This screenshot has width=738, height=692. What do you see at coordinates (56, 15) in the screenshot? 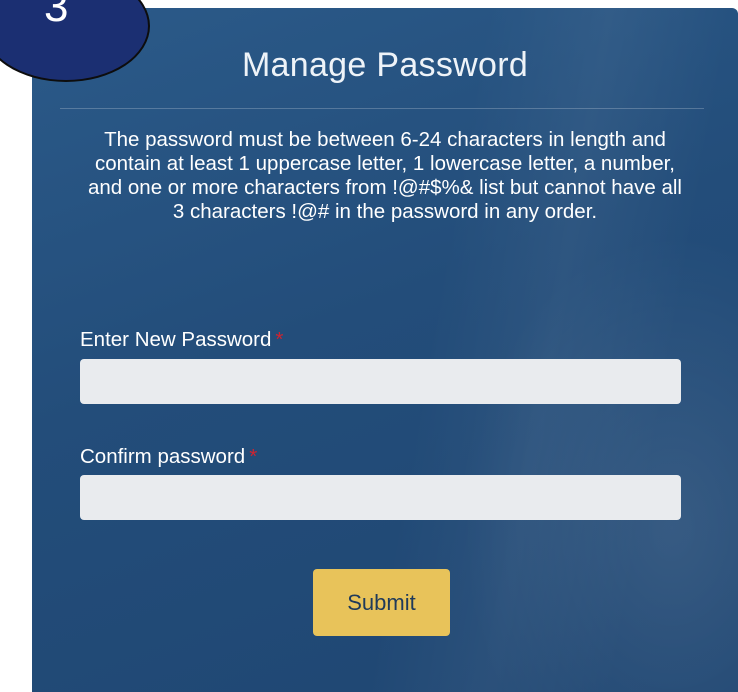
I see `step-number: 3` at bounding box center [56, 15].